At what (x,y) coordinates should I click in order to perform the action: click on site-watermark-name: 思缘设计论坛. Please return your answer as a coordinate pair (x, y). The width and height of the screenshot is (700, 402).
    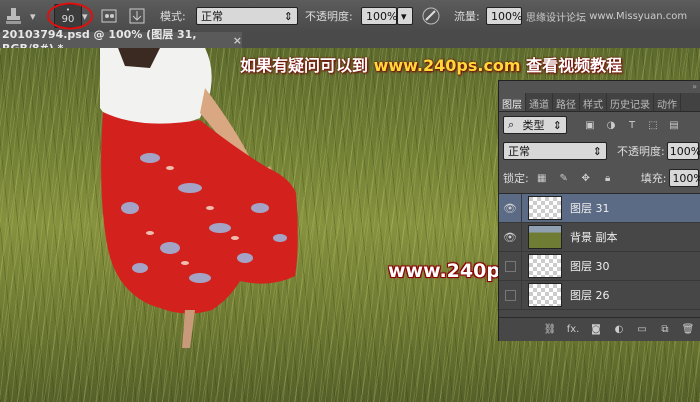
    Looking at the image, I should click on (556, 18).